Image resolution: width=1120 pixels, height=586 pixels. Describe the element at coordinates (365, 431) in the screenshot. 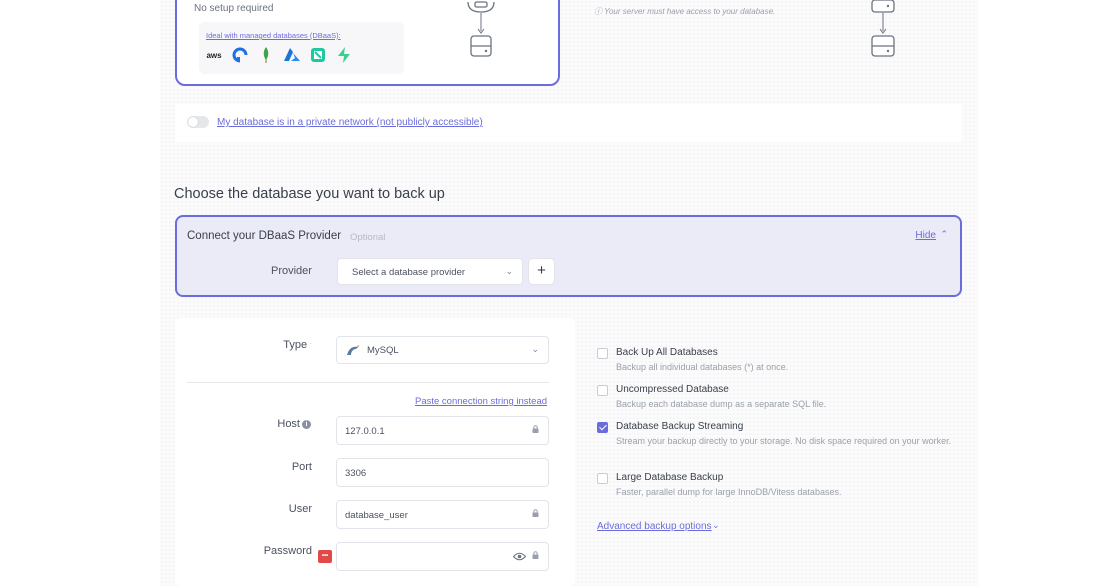

I see `host-value: 127.0.0.1` at that location.